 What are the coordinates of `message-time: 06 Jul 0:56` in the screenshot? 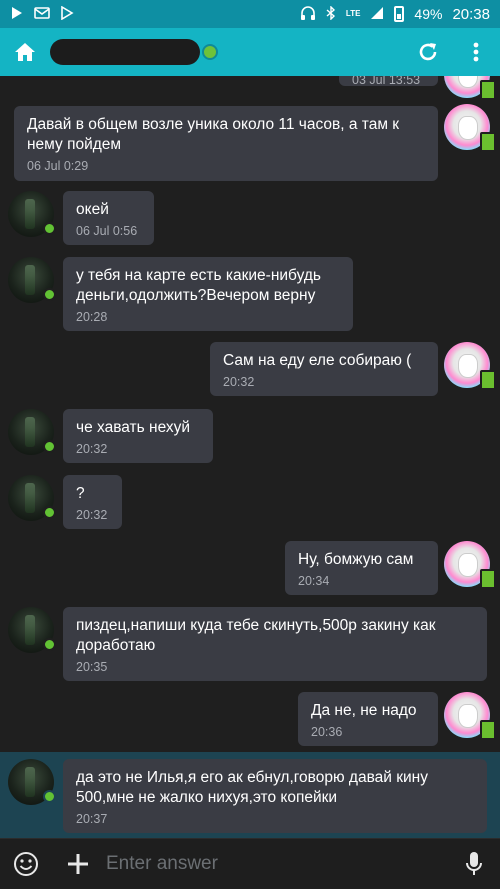 It's located at (107, 231).